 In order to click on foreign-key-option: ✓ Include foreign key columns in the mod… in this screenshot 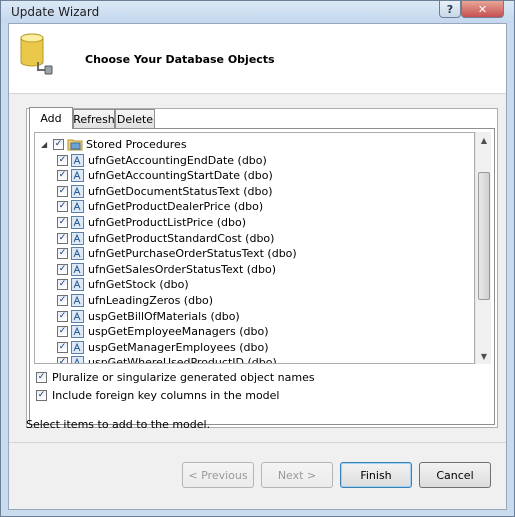, I will do `click(158, 395)`.